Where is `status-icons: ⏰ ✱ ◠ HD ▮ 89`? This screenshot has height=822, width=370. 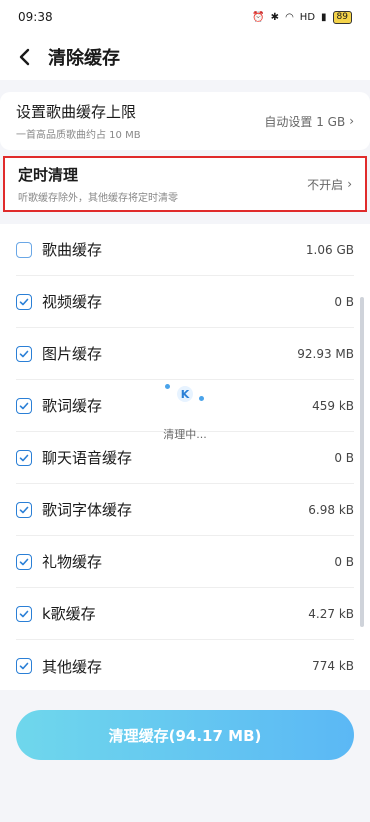 status-icons: ⏰ ✱ ◠ HD ▮ 89 is located at coordinates (302, 17).